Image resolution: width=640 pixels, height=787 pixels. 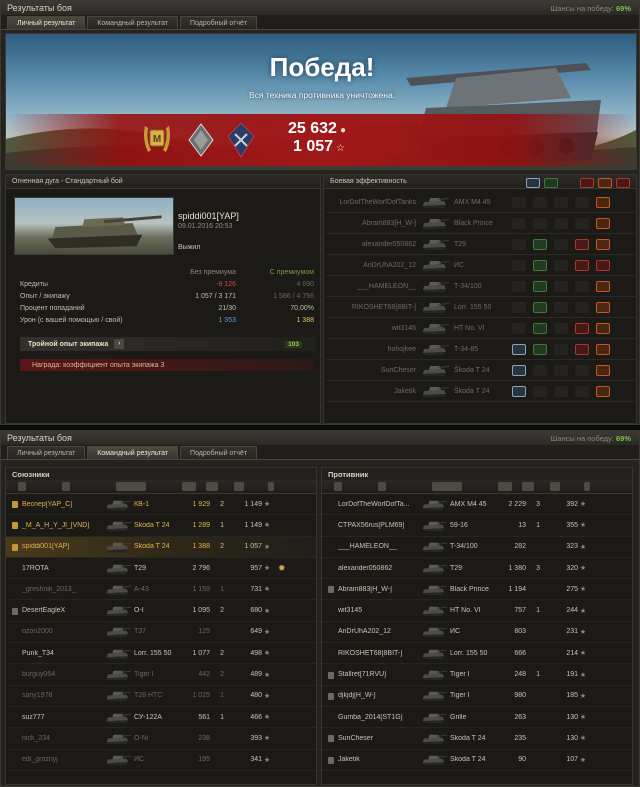 I want to click on team-row: Stallret[71RVU] Tiger I 248 1 191 ★, so click(x=477, y=675).